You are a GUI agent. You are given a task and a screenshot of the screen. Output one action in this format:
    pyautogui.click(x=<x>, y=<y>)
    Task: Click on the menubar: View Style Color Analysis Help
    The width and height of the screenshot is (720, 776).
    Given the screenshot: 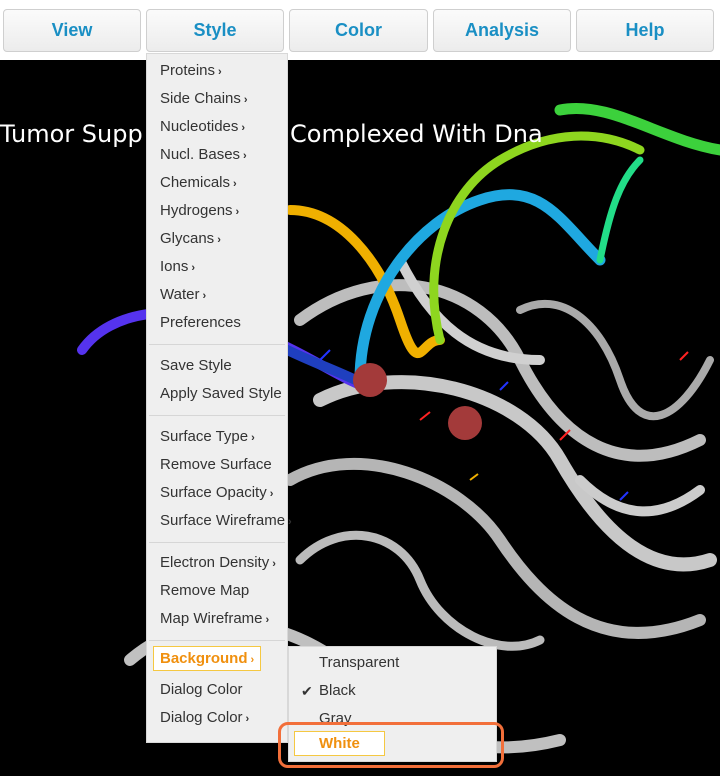 What is the action you would take?
    pyautogui.click(x=360, y=30)
    